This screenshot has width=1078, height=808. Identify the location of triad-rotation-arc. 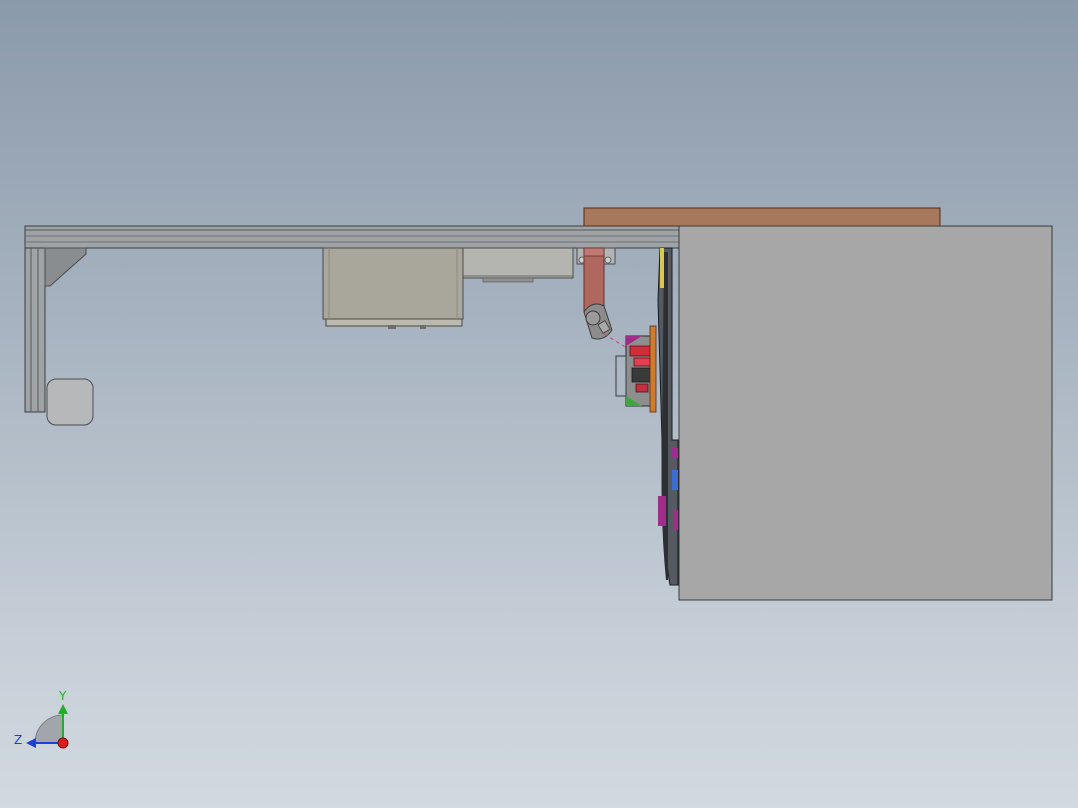
(49, 729).